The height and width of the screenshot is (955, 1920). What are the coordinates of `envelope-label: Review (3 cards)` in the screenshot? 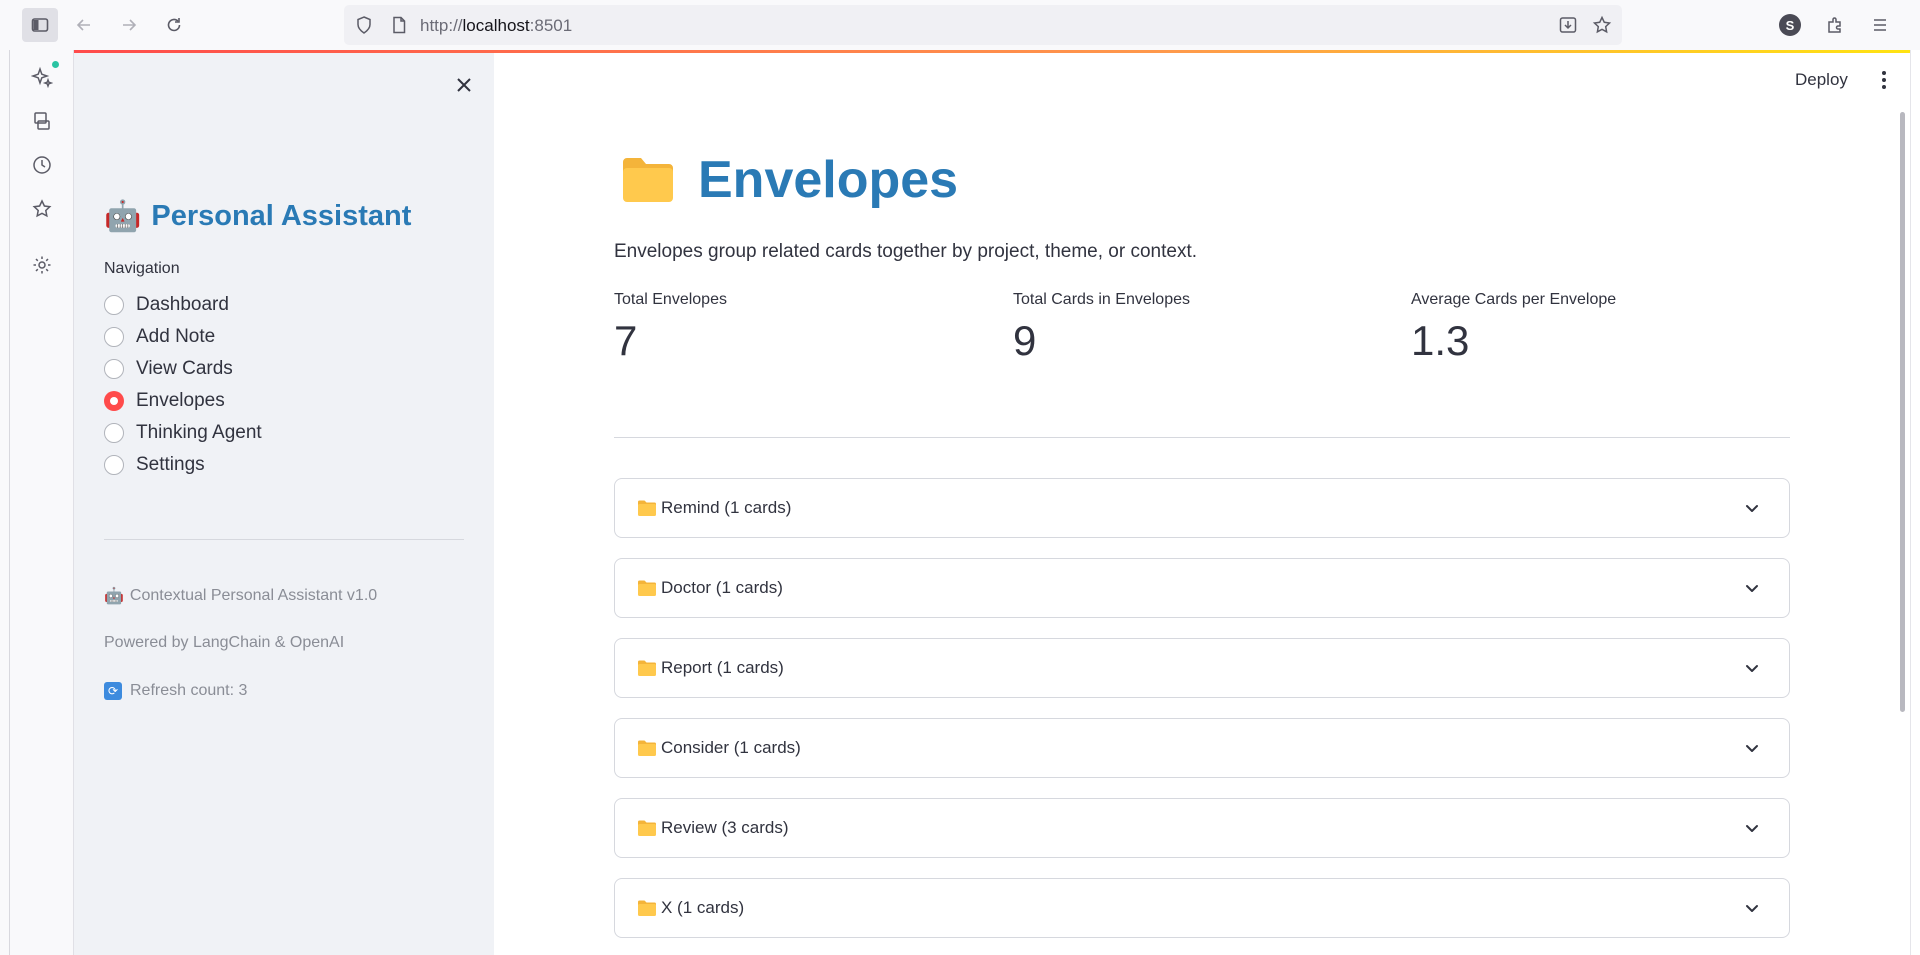 It's located at (725, 827).